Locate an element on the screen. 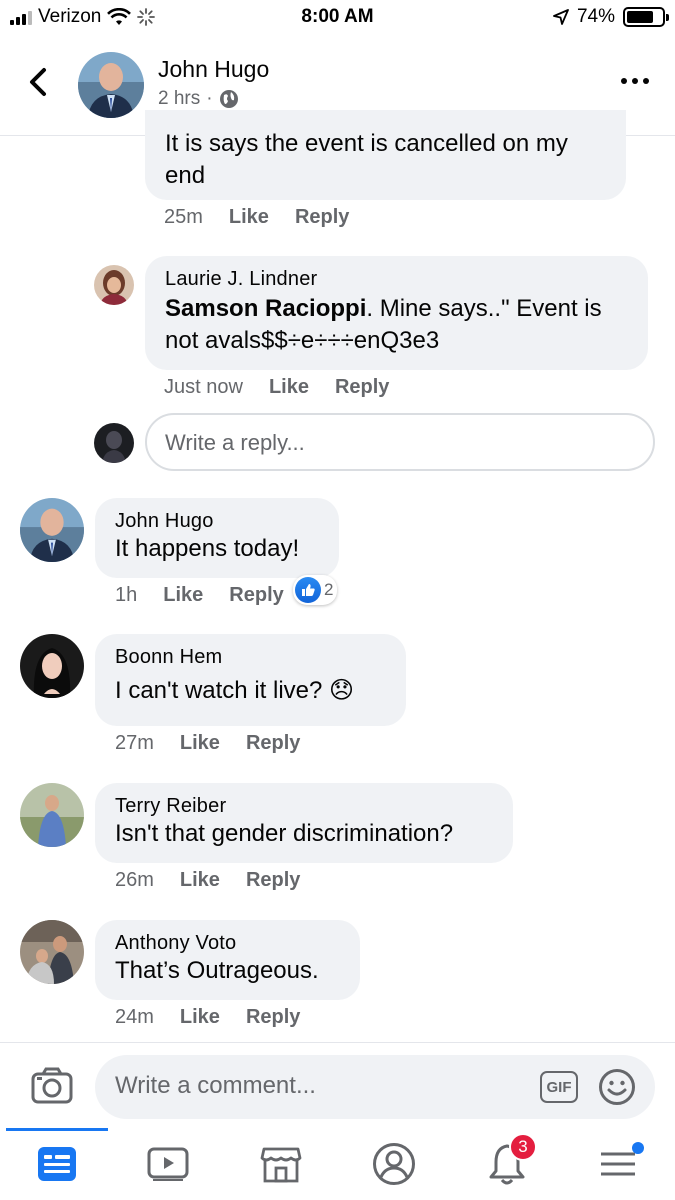 This screenshot has height=1200, width=675. post-meta: 2 hrs · is located at coordinates (198, 99).